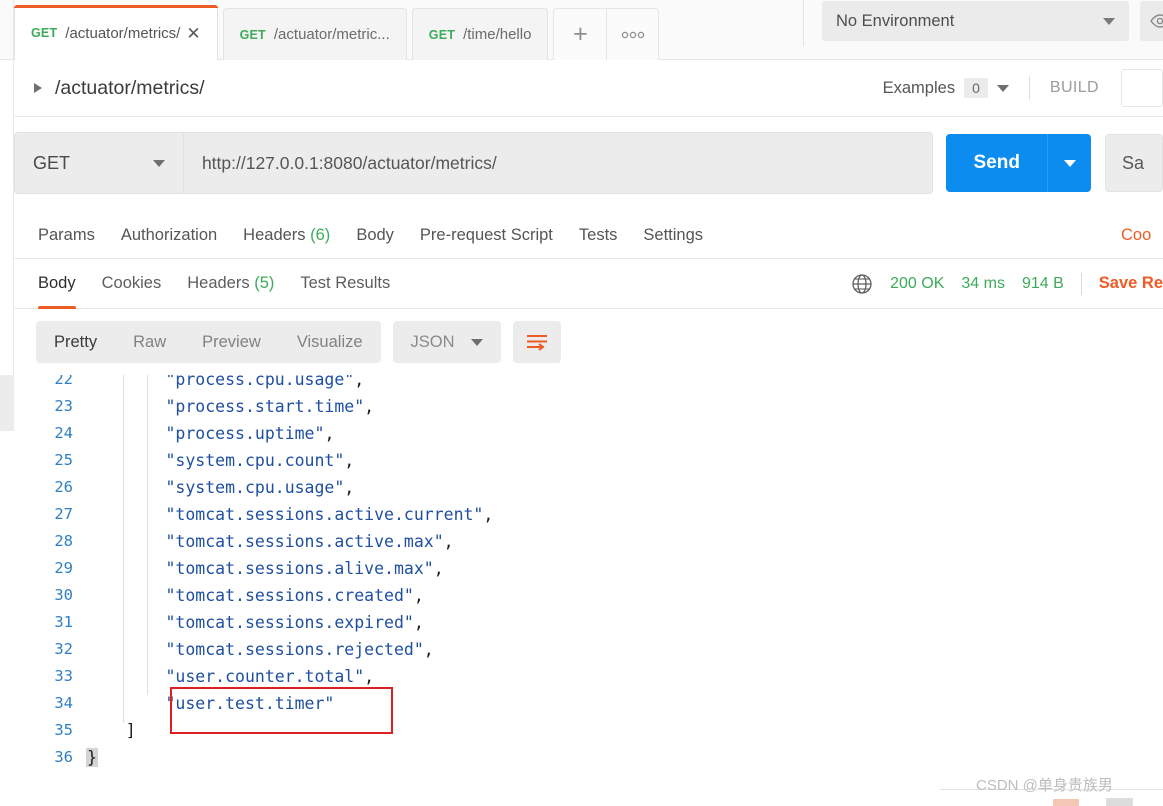  Describe the element at coordinates (1074, 88) in the screenshot. I see `build-button: BUILD` at that location.